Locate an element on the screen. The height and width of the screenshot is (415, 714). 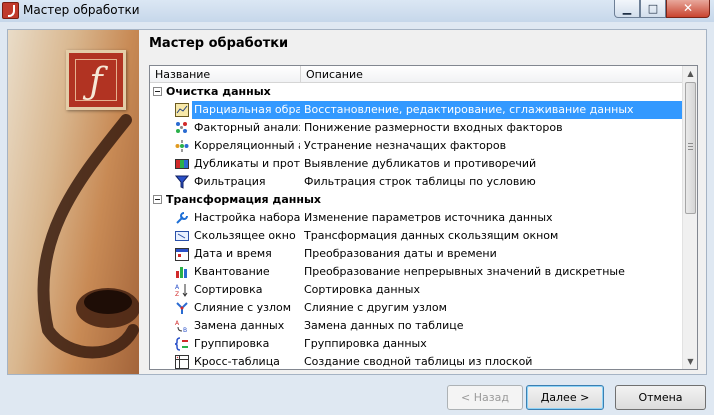
close-button: ✕ is located at coordinates (688, 9).